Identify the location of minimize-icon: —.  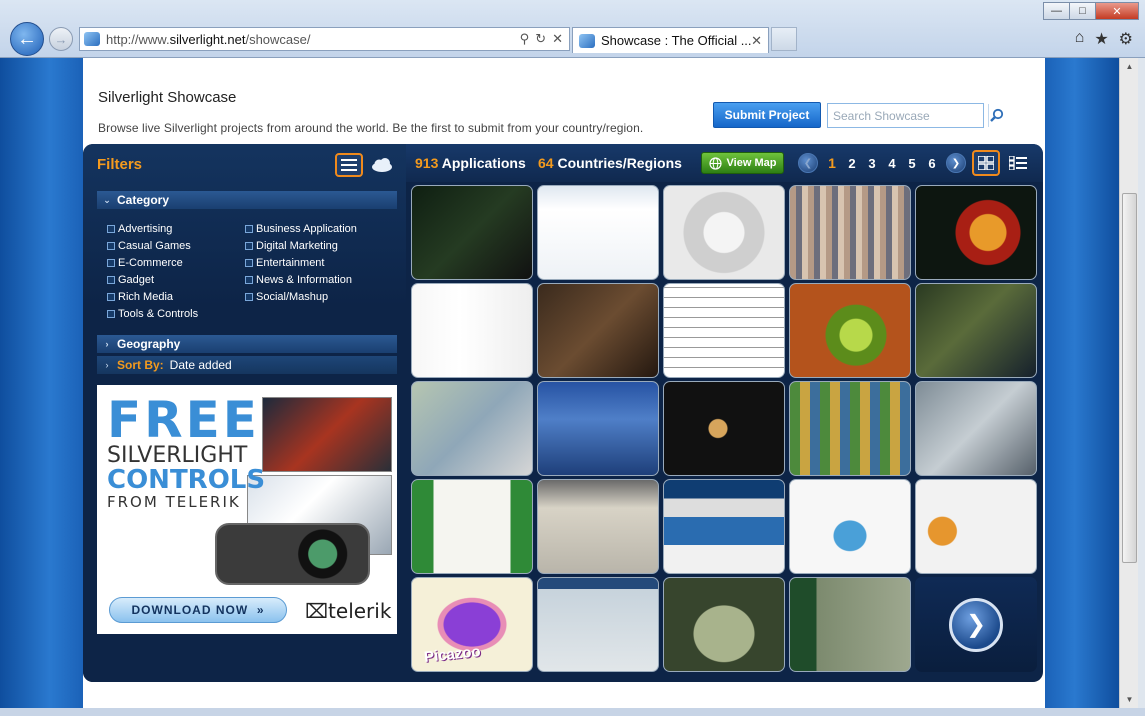
(1056, 11).